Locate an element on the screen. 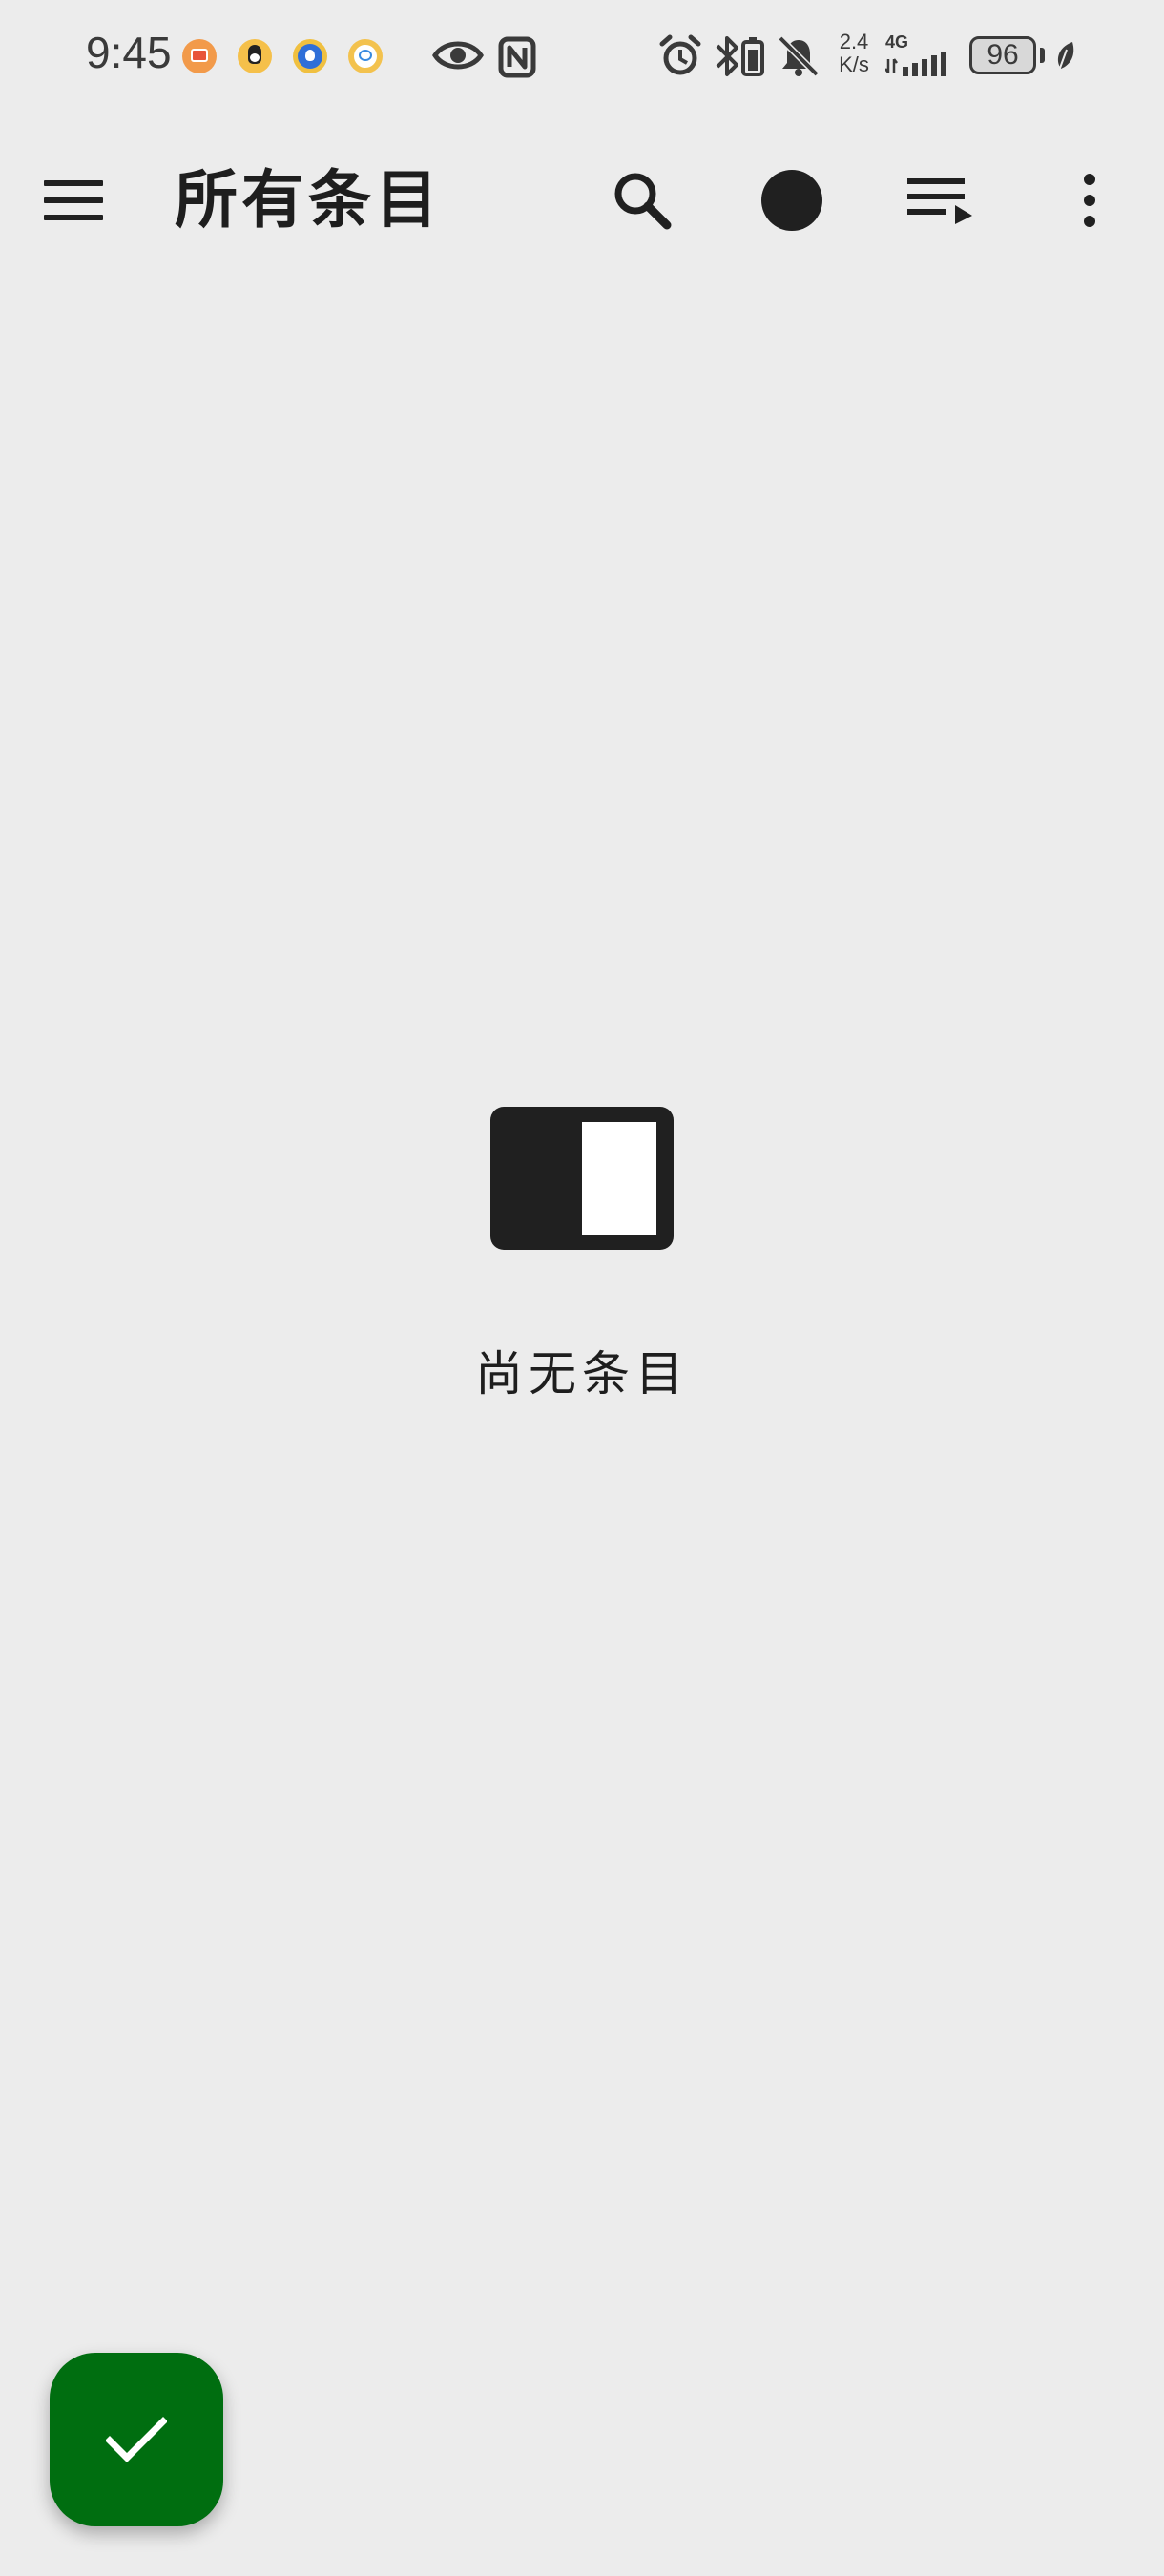 The width and height of the screenshot is (1164, 2576). circle-button is located at coordinates (791, 200).